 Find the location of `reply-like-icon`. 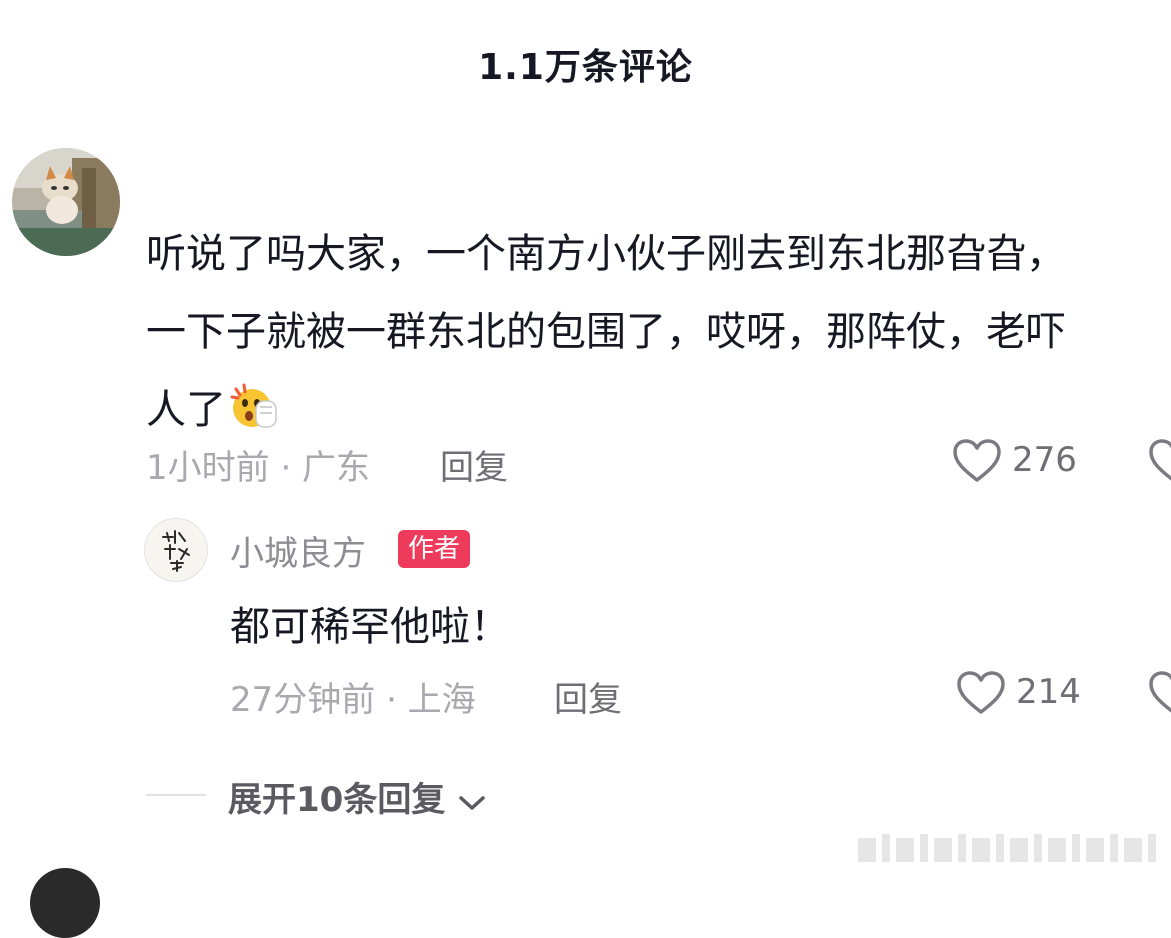

reply-like-icon is located at coordinates (981, 695).